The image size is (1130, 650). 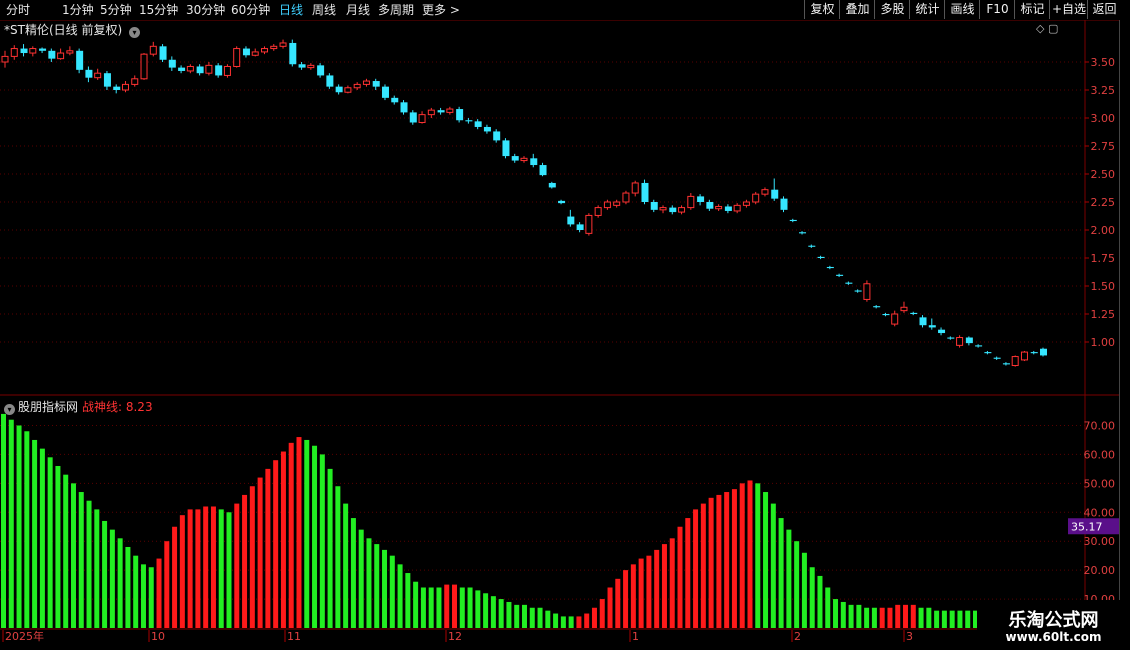 What do you see at coordinates (797, 636) in the screenshot?
I see `date-label: 2` at bounding box center [797, 636].